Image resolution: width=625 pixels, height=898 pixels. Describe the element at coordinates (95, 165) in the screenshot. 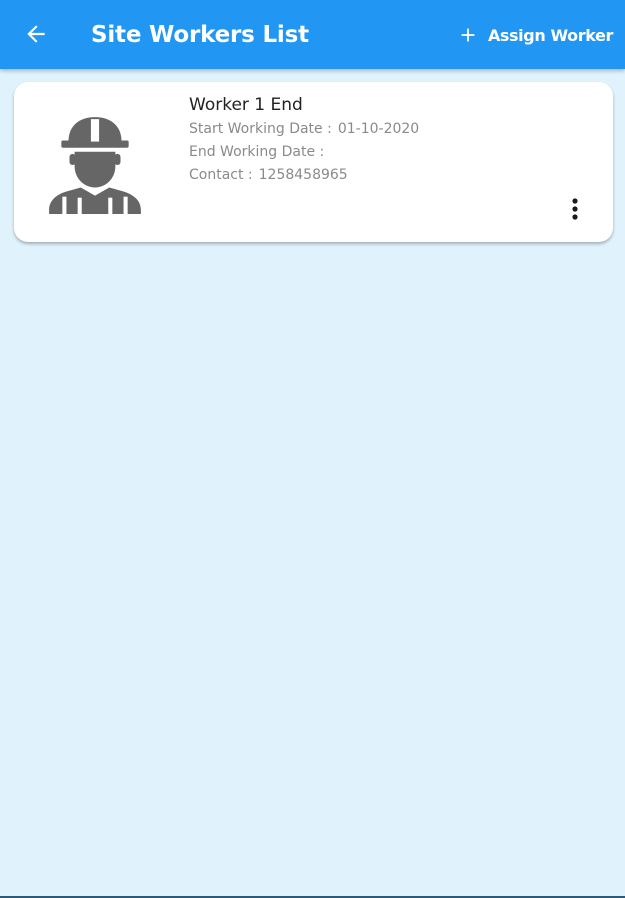

I see `construction-worker-icon` at that location.